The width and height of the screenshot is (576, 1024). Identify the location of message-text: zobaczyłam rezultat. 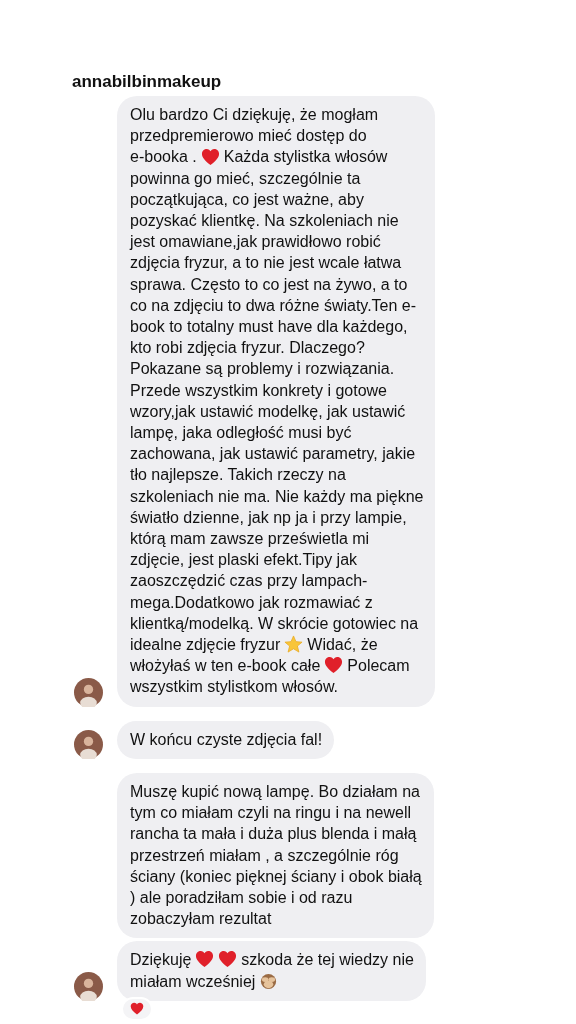
(201, 919).